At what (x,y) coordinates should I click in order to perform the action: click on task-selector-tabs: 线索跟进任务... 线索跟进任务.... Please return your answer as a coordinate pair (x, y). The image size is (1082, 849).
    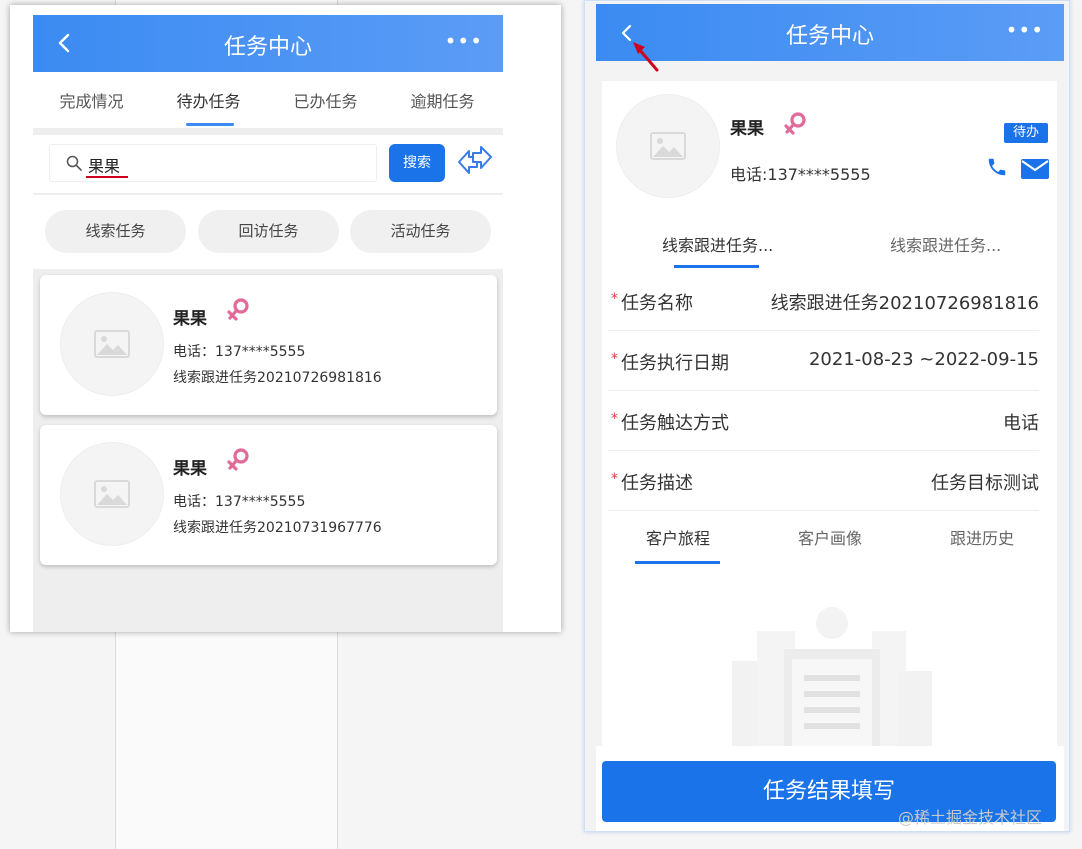
    Looking at the image, I should click on (829, 246).